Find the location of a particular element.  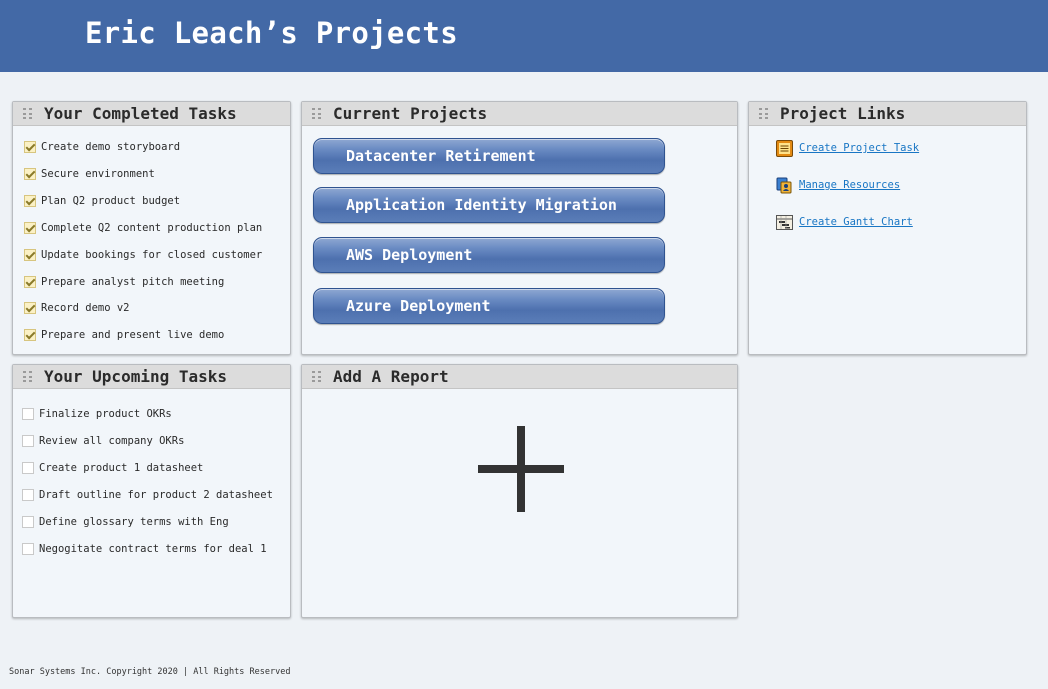

upcoming-task: Review all company OKRs is located at coordinates (103, 441).